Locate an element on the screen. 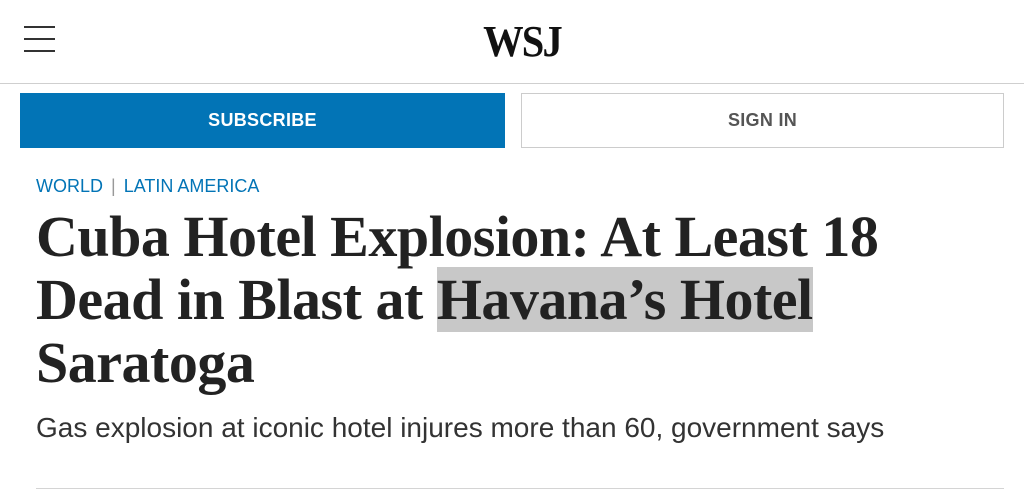 The image size is (1024, 495). headline-text-end: Saratoga is located at coordinates (145, 362).